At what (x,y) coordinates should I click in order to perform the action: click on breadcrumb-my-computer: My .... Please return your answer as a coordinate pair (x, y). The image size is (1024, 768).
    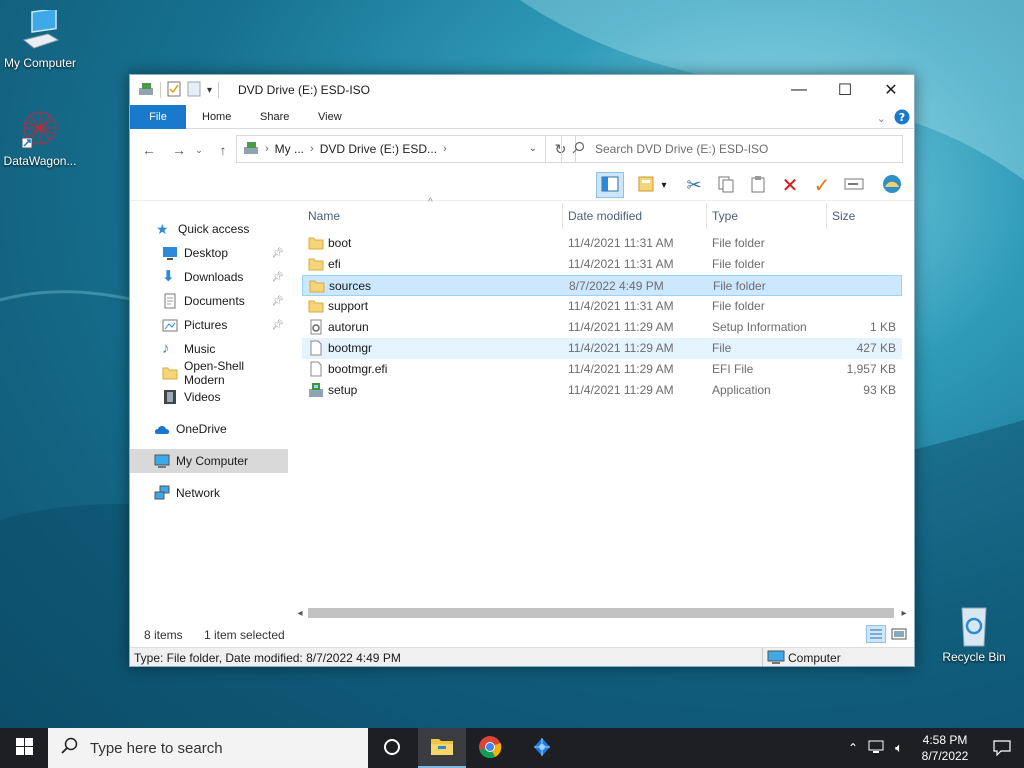
    Looking at the image, I should click on (289, 149).